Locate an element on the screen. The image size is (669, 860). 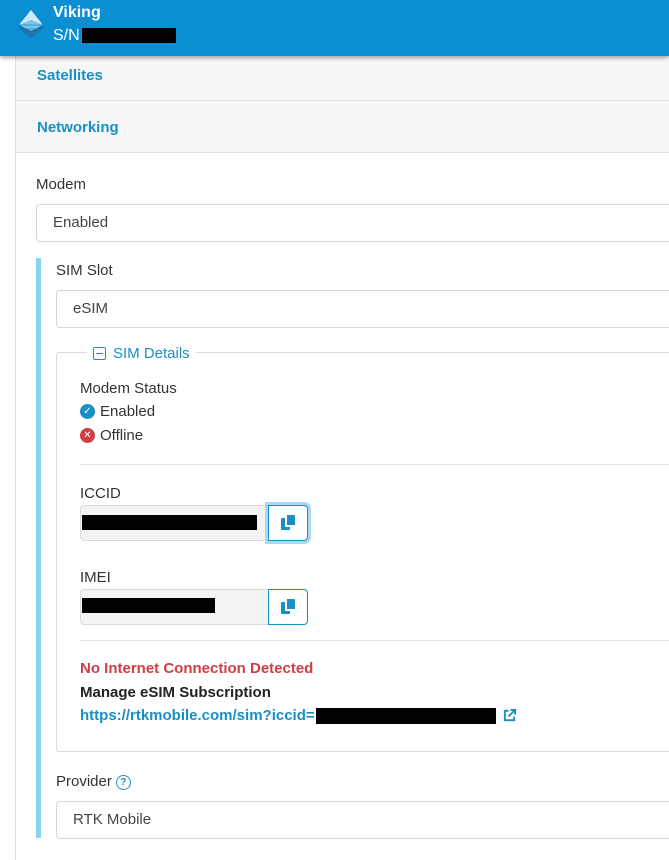
iccid-value-redacted is located at coordinates (169, 522).